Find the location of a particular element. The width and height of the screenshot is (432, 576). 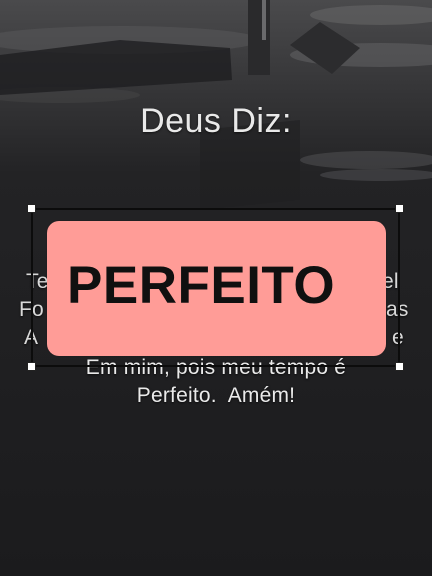

resize-handle-bottom-left is located at coordinates (31, 366).